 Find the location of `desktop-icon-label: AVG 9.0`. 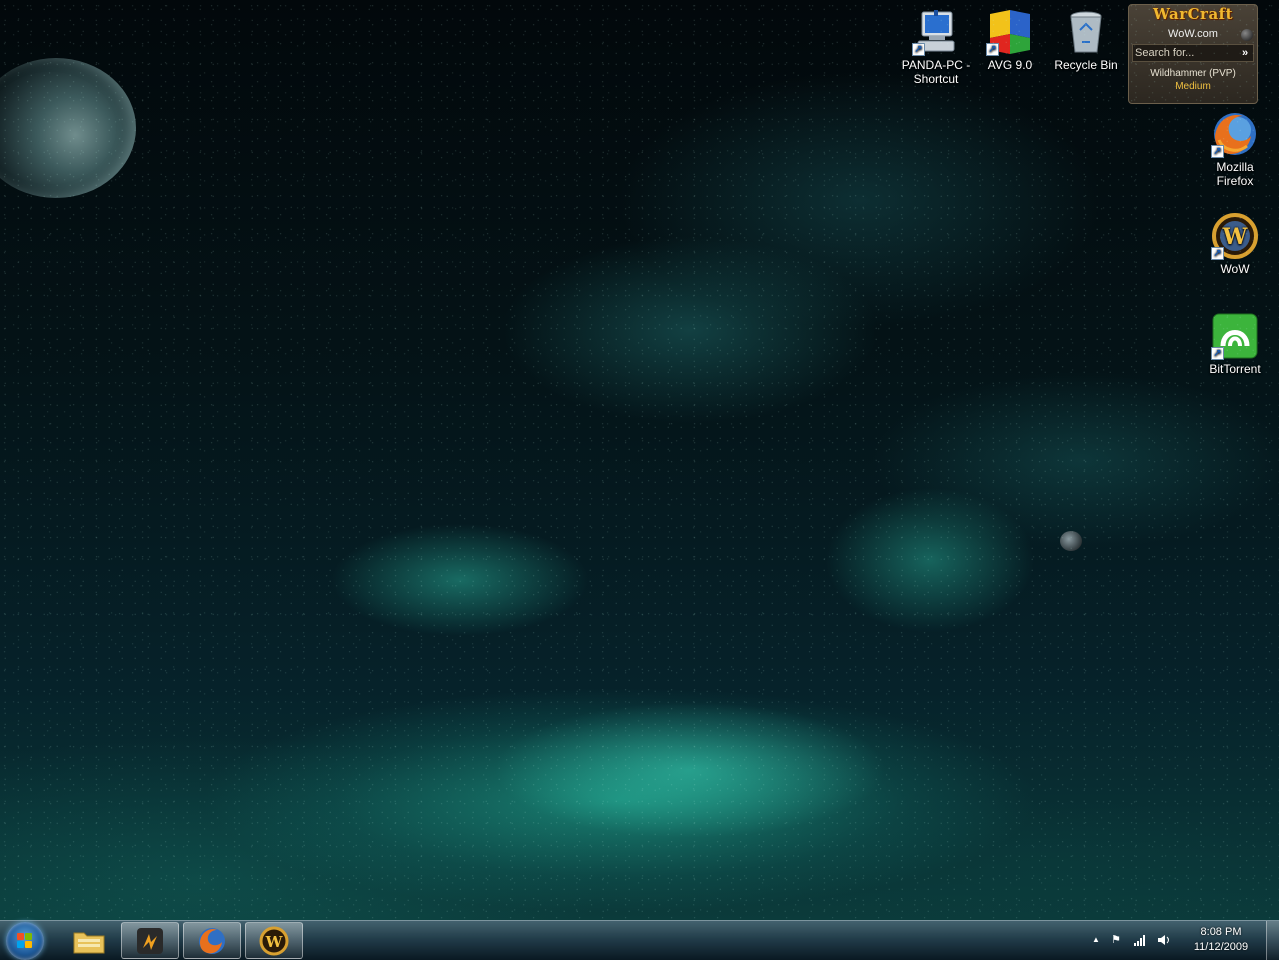

desktop-icon-label: AVG 9.0 is located at coordinates (1010, 65).